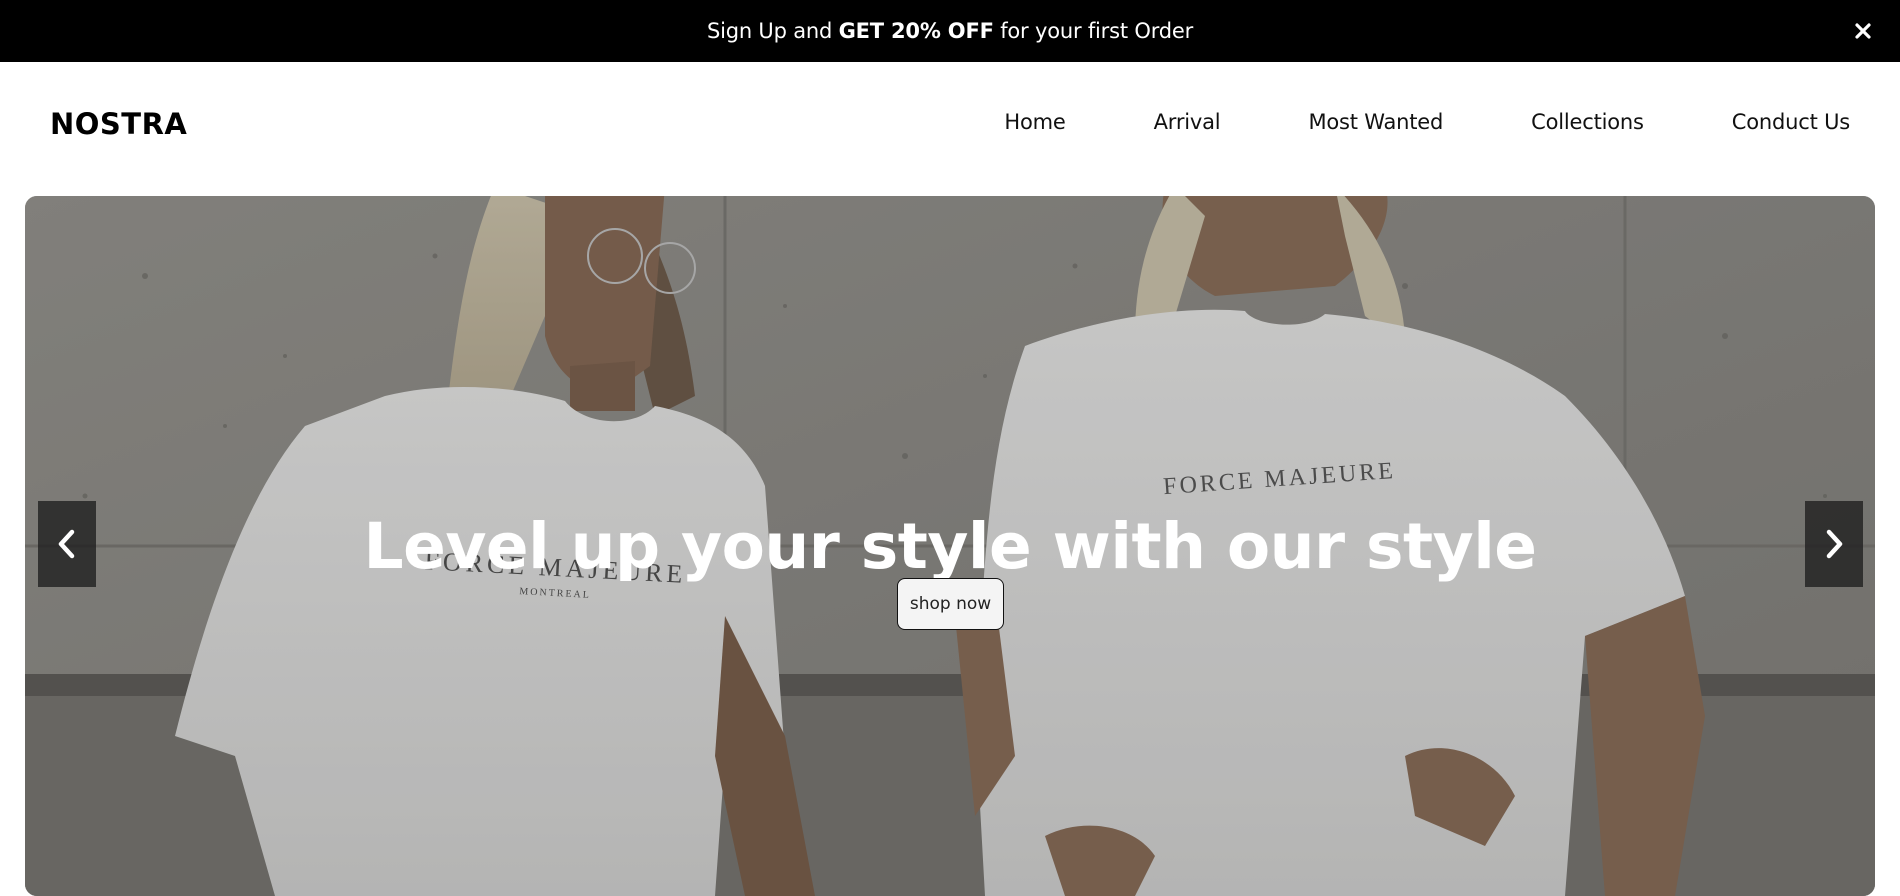 The image size is (1900, 896). I want to click on chevron-right-icon, so click(1834, 544).